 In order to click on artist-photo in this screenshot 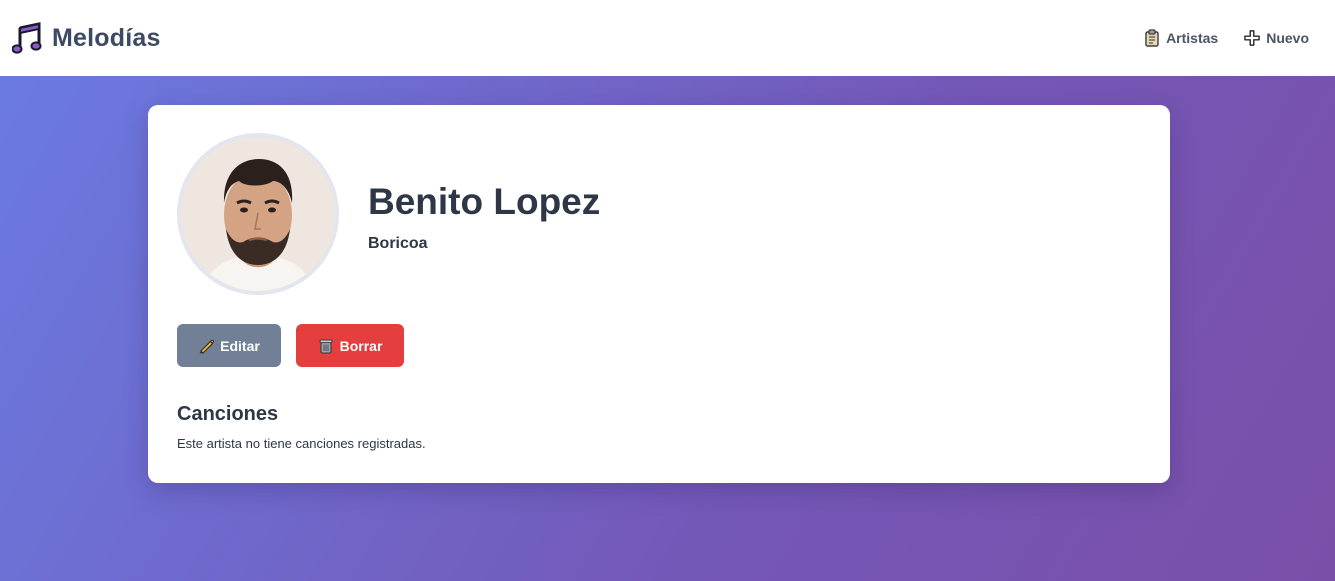, I will do `click(258, 214)`.